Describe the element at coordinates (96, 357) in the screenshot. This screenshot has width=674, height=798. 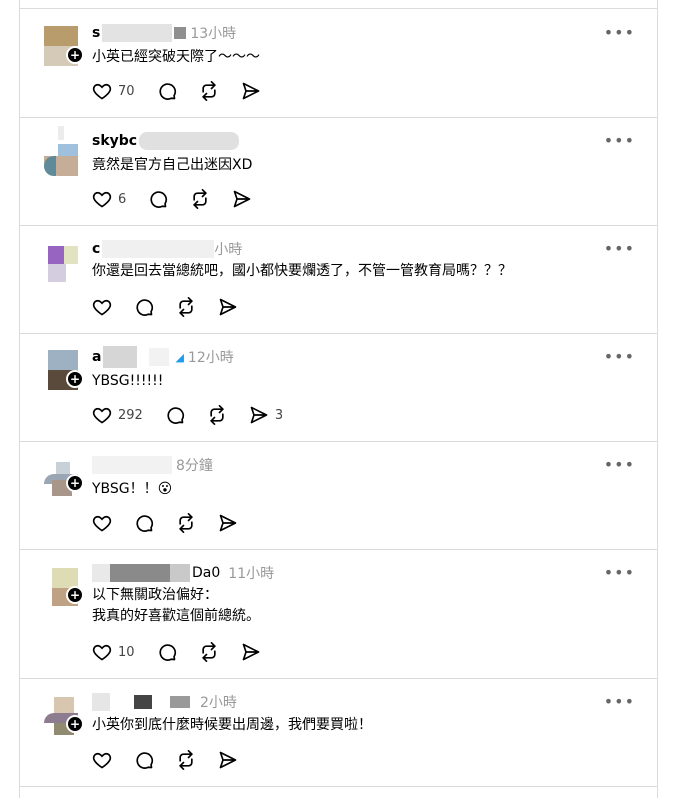
I see `username: a` at that location.